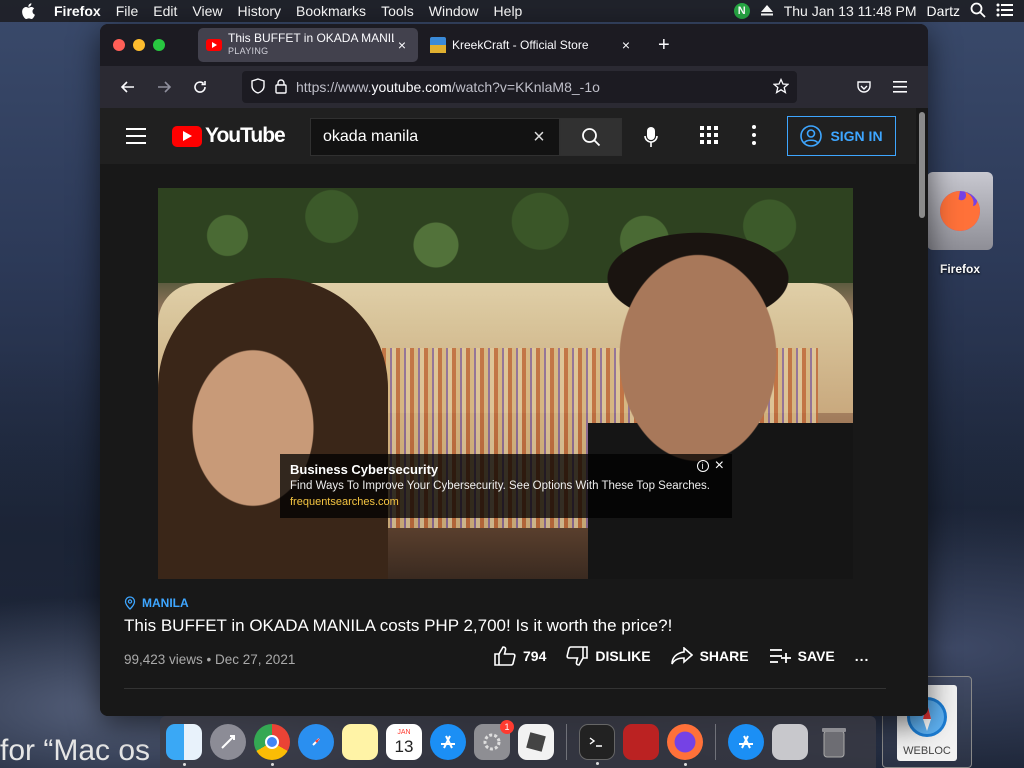 This screenshot has width=1024, height=768. What do you see at coordinates (248, 51) in the screenshot?
I see `tab-playing-label: PLAYING` at bounding box center [248, 51].